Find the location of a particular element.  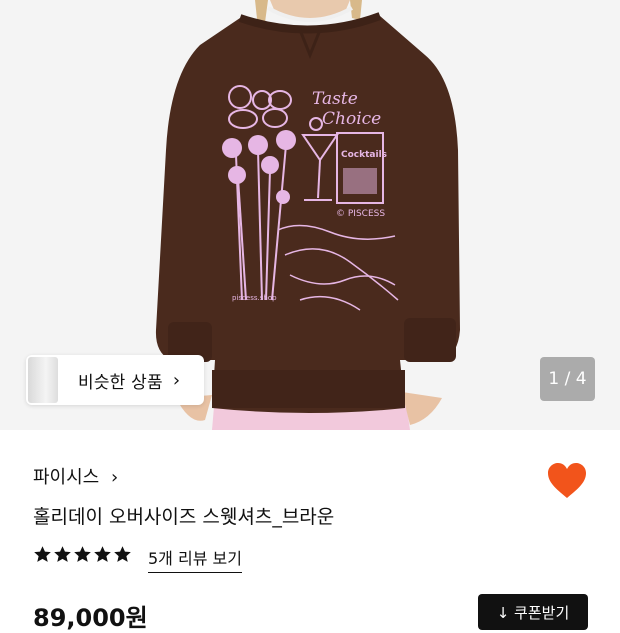

heart-icon is located at coordinates (567, 481).